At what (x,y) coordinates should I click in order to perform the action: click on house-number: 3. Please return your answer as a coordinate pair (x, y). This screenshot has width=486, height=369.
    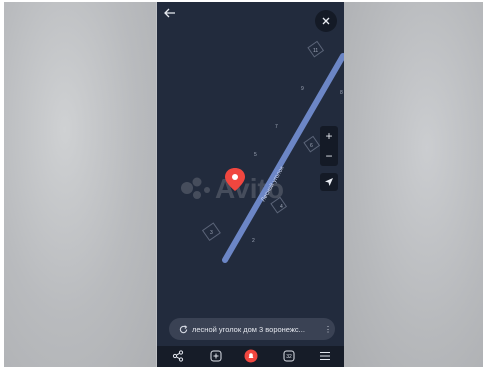
    Looking at the image, I should click on (211, 233).